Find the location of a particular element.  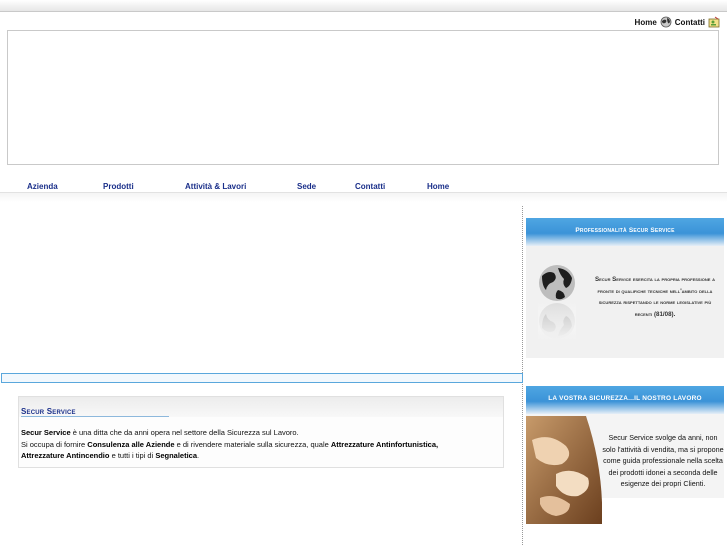

top-link-contacts-label: Contatti is located at coordinates (689, 22).